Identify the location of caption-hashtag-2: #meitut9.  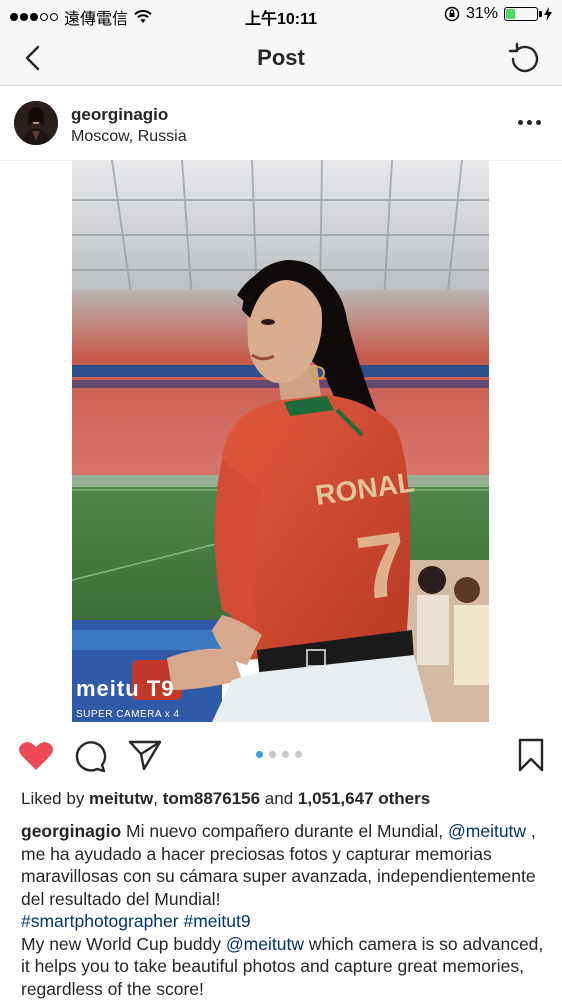
(216, 921).